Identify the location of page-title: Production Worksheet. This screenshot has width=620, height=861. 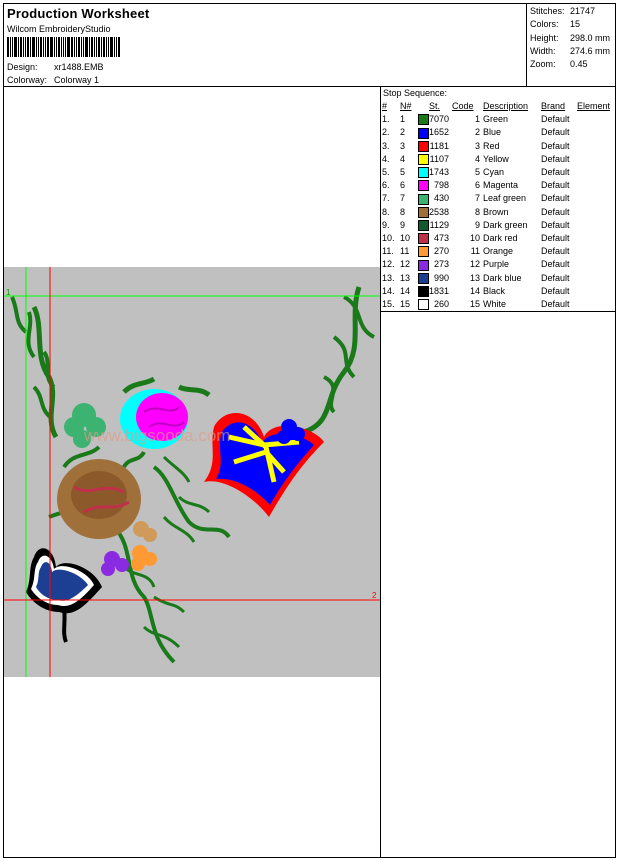
(78, 13).